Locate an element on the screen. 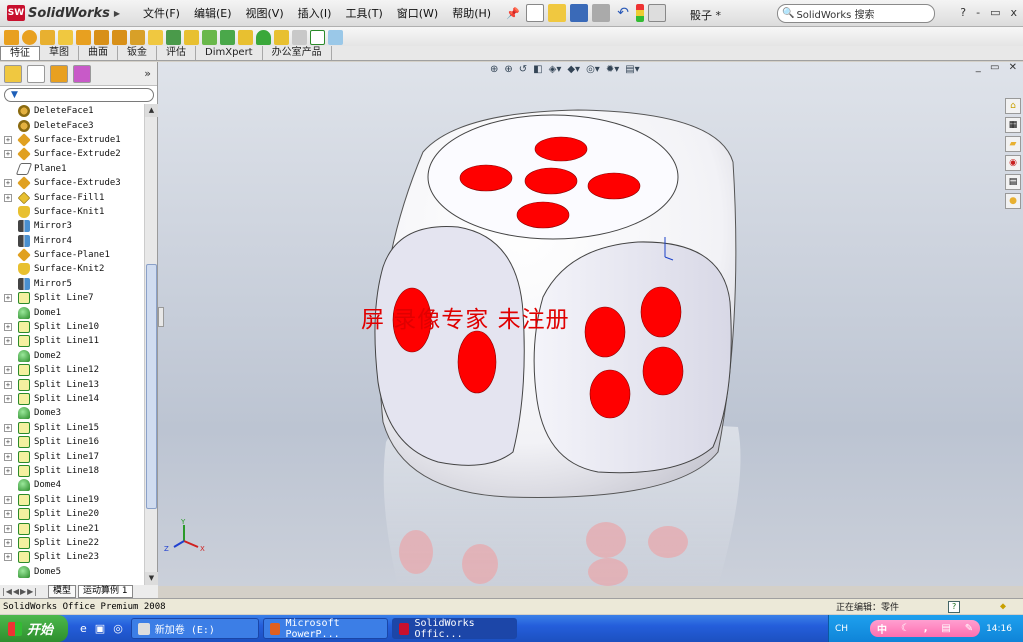  feature-tree-item: + Split Line11 is located at coordinates (72, 341).